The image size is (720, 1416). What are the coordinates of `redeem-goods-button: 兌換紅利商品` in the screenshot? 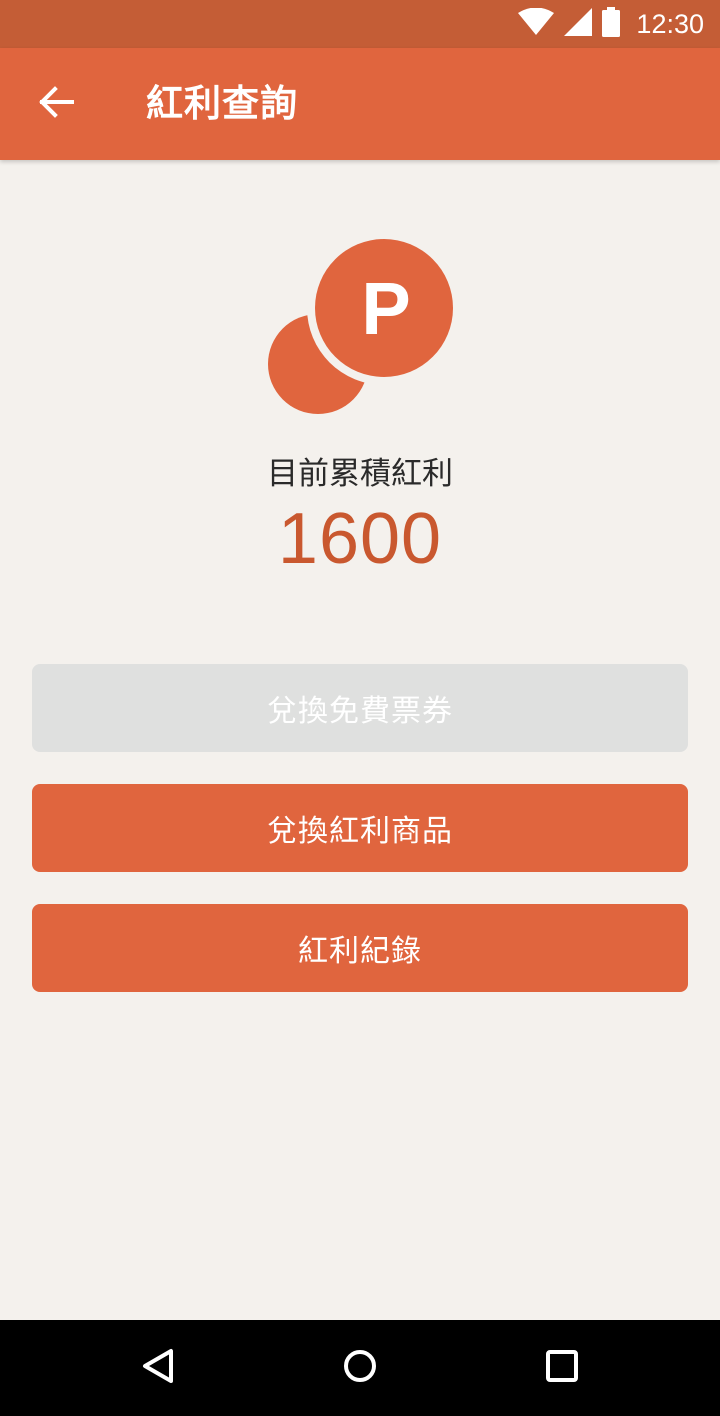 It's located at (360, 828).